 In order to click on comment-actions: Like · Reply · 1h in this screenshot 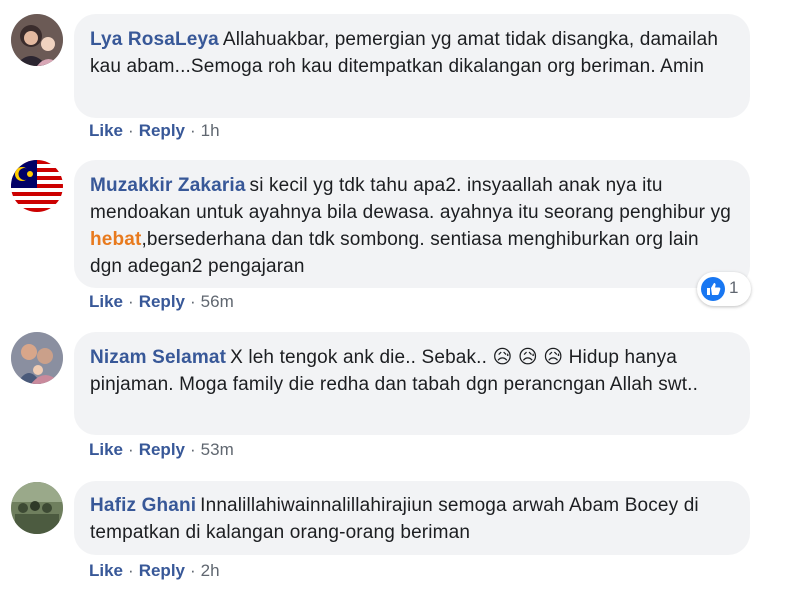, I will do `click(154, 131)`.